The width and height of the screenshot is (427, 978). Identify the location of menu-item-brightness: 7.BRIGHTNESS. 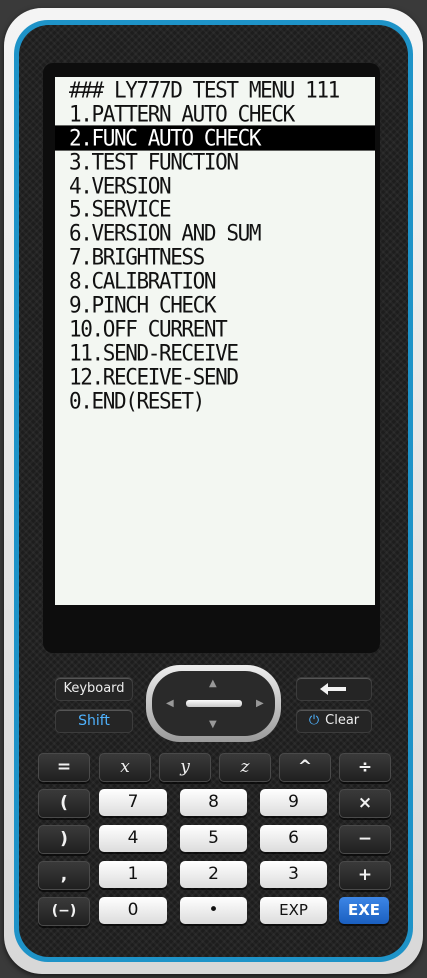
(215, 257).